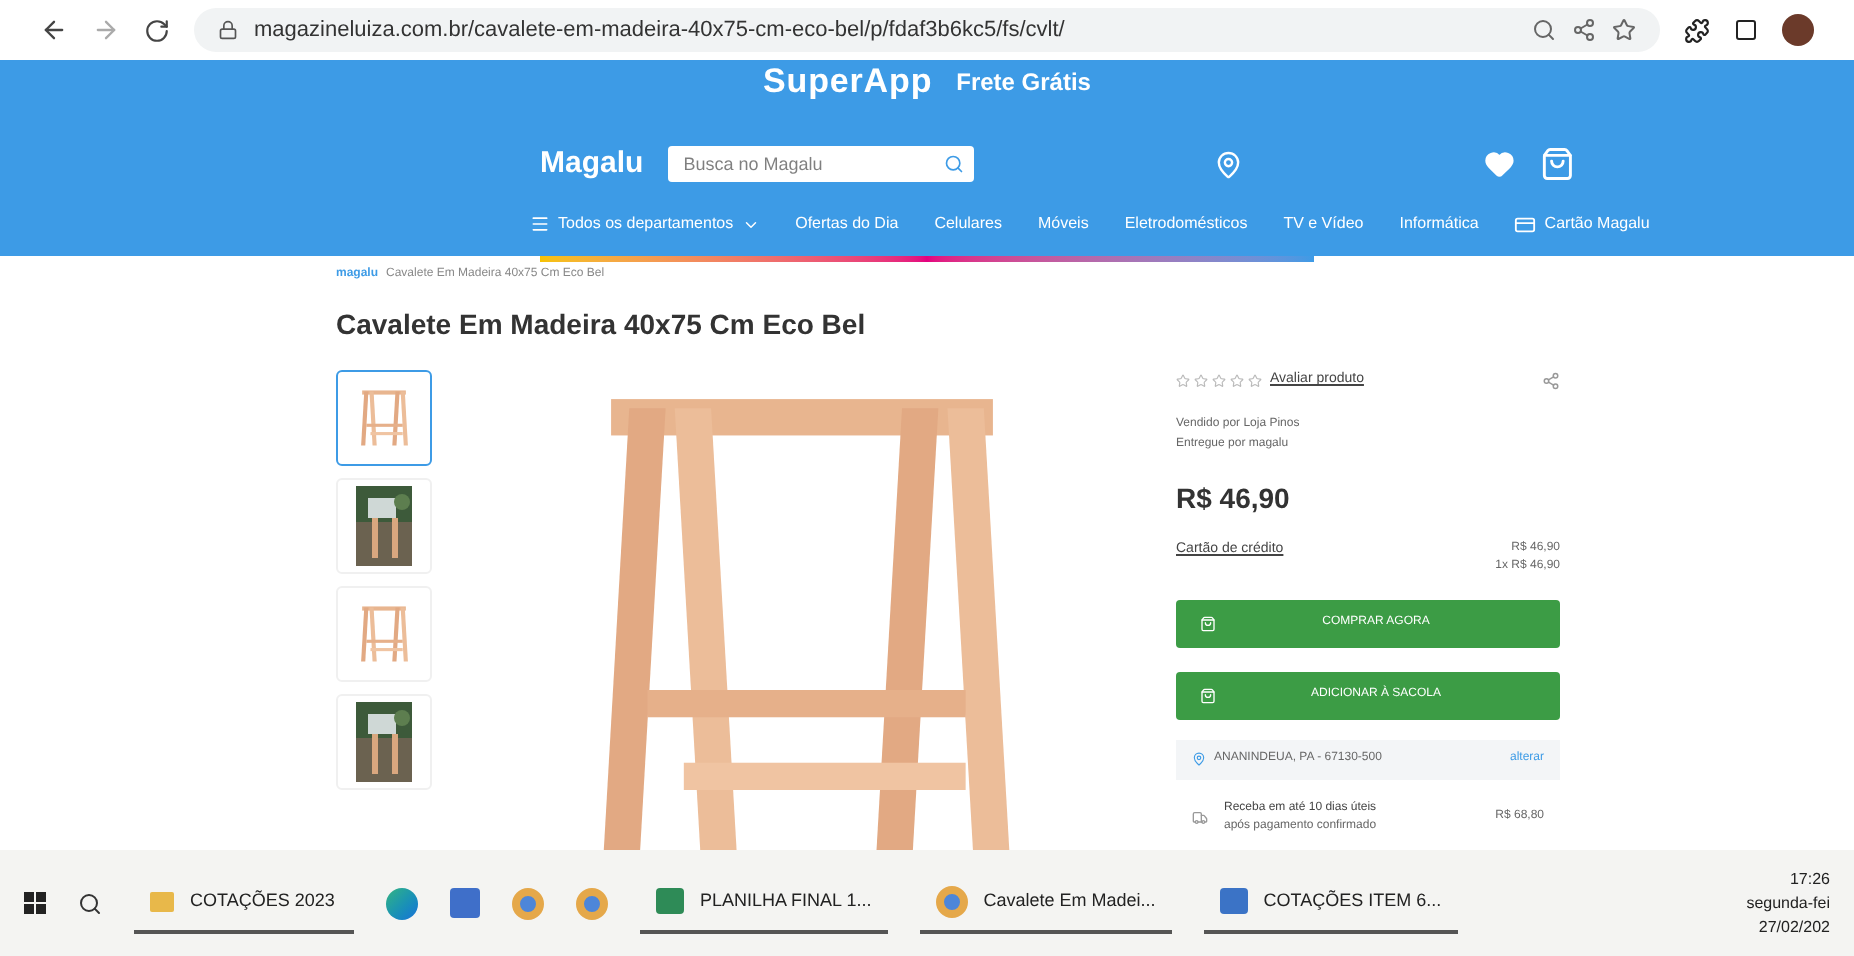 Image resolution: width=1854 pixels, height=956 pixels. I want to click on superapp-logo: SuperApp, so click(848, 82).